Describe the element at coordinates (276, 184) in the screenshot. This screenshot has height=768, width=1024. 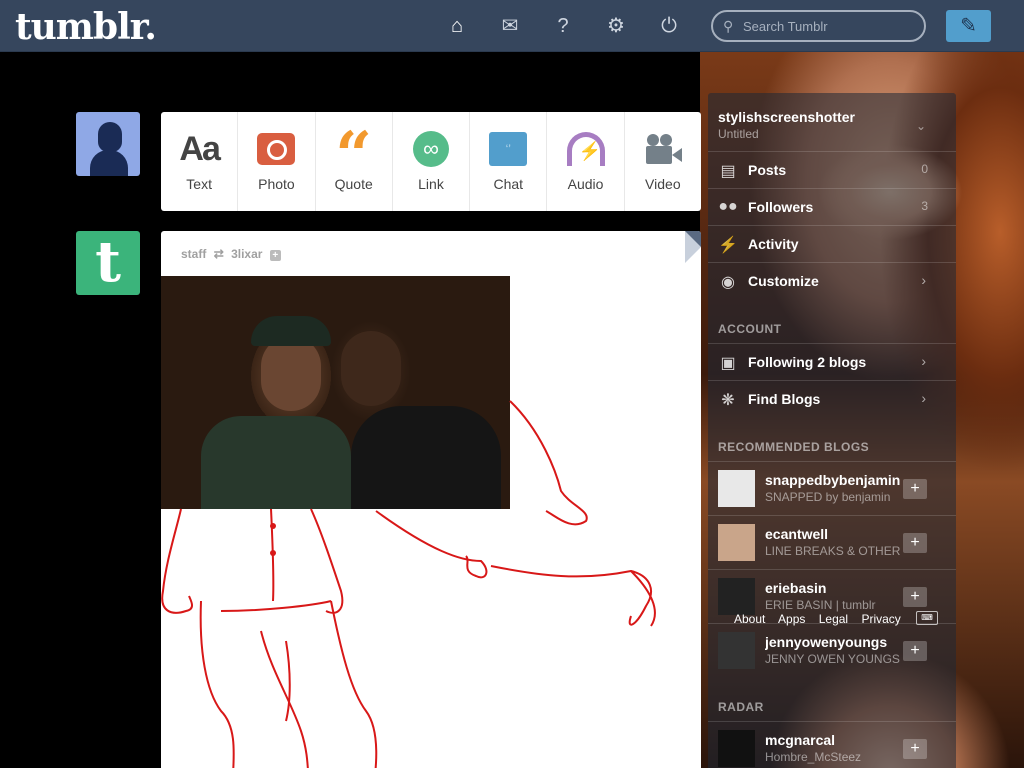
I see `post-type-label: Photo` at that location.